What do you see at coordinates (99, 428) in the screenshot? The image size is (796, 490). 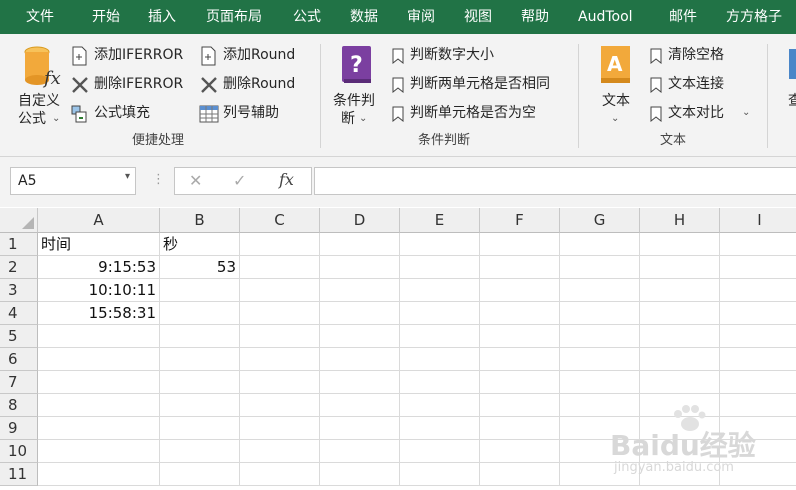 I see `cell-a9` at bounding box center [99, 428].